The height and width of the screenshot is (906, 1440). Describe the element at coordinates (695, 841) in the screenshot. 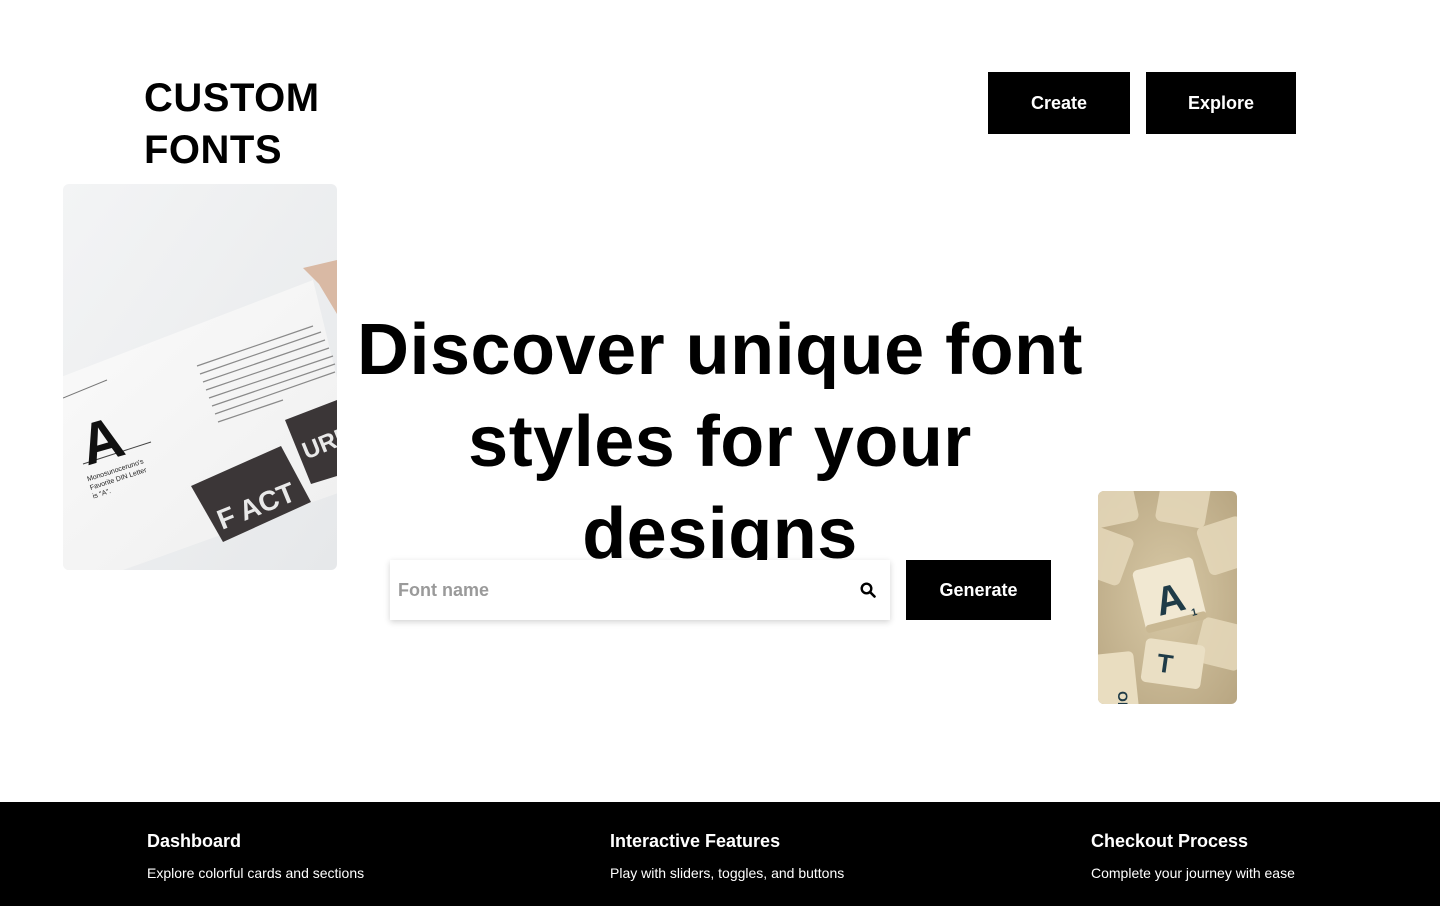

I see `footer-column-title: Interactive Features` at that location.